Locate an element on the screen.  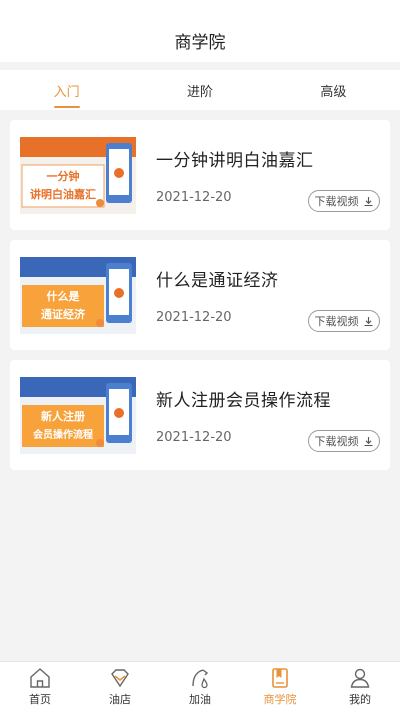
home-icon is located at coordinates (40, 678).